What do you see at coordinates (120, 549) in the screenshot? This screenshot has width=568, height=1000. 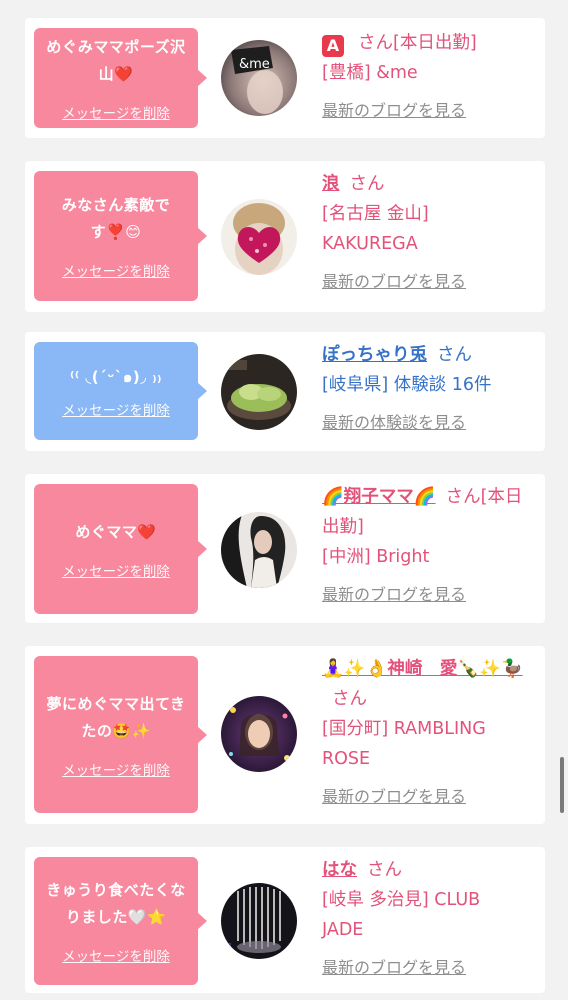 I see `message-bubble: めぐママ❤️ メッセージを削除` at bounding box center [120, 549].